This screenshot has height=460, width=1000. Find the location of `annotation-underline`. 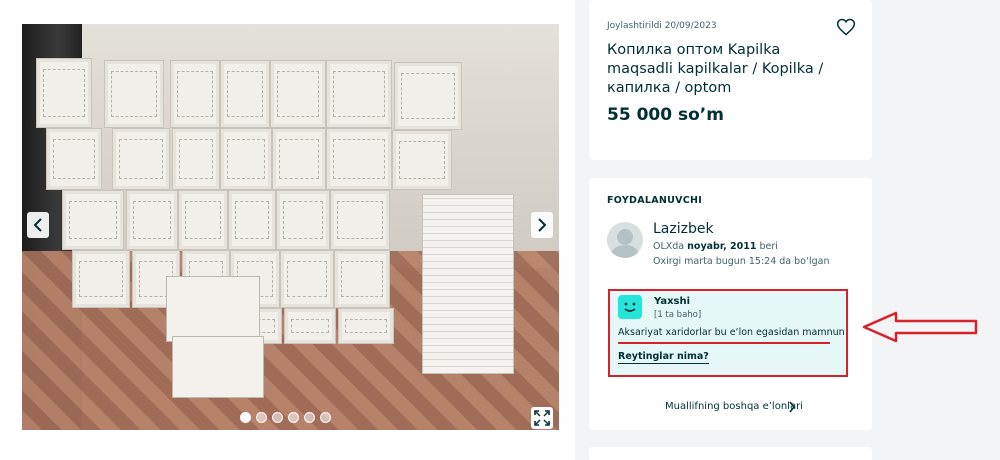

annotation-underline is located at coordinates (724, 343).